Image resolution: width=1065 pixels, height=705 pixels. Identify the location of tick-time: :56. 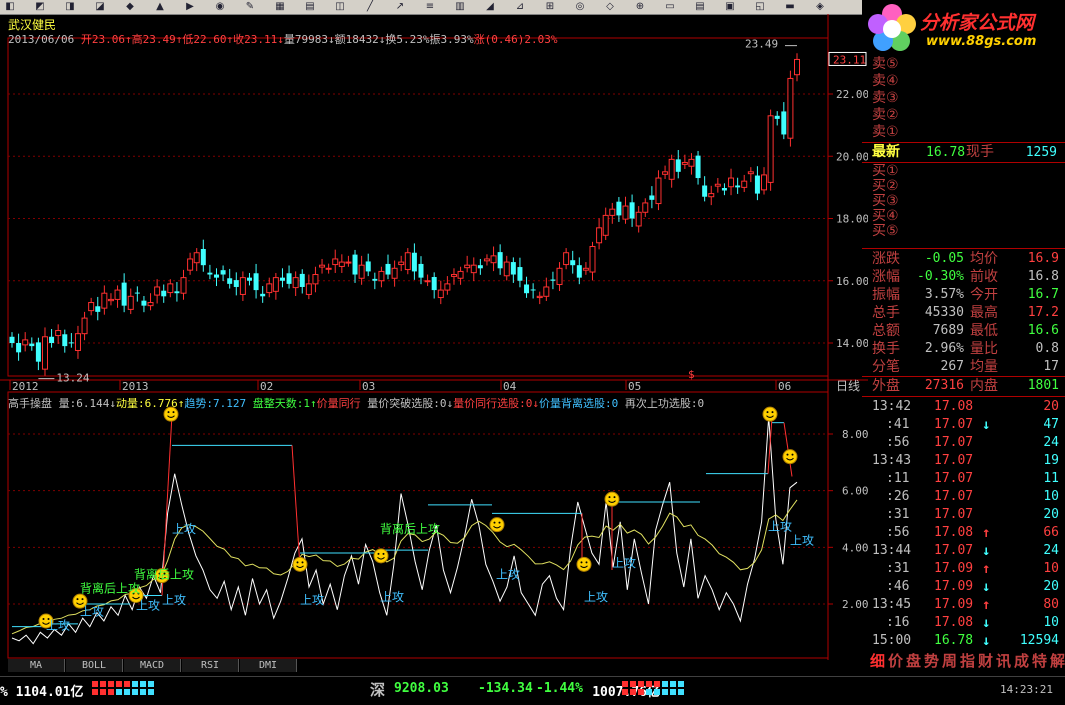
(898, 532).